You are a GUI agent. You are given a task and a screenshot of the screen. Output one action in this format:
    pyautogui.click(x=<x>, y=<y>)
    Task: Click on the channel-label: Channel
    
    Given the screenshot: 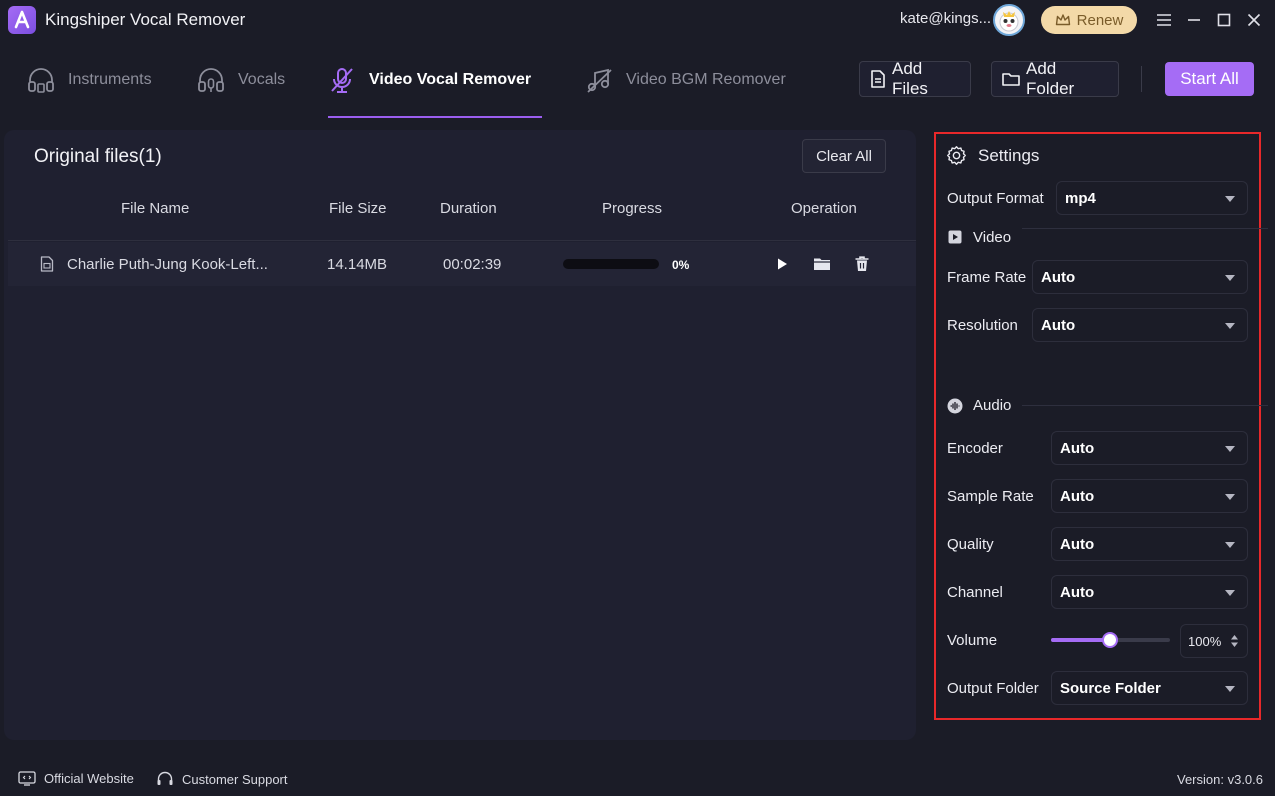 What is the action you would take?
    pyautogui.click(x=975, y=592)
    